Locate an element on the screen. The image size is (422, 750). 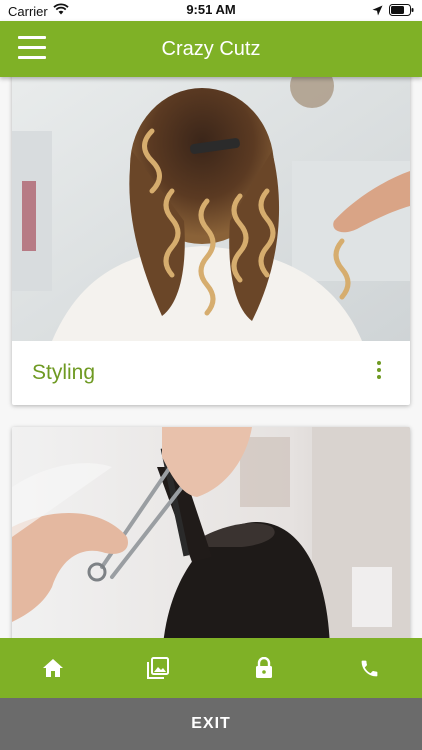
location-arrow-icon is located at coordinates (377, 12).